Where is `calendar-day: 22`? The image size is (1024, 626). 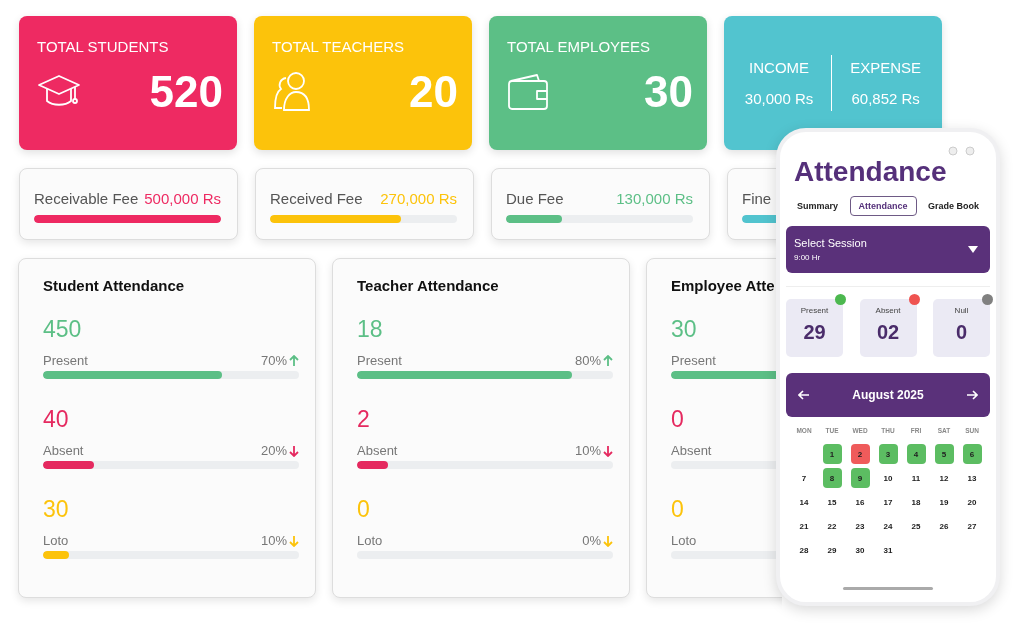
calendar-day: 22 is located at coordinates (832, 526).